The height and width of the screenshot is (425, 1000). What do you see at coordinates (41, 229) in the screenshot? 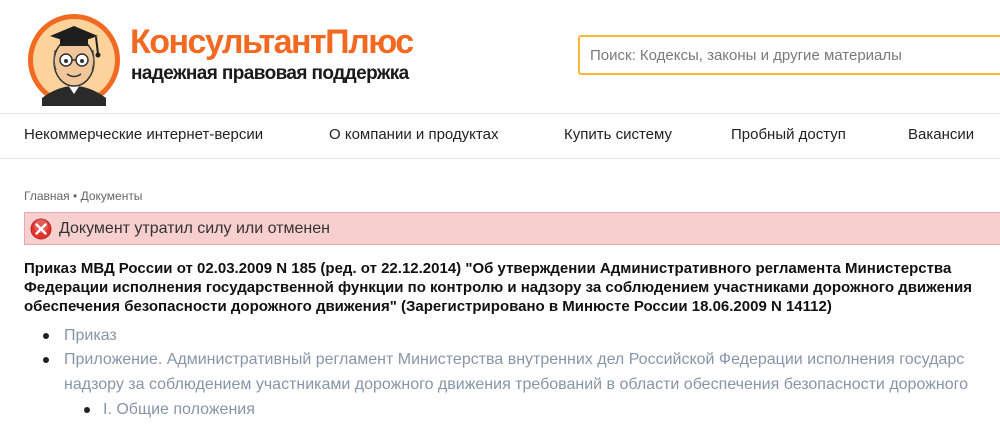
I see `error-x-icon` at bounding box center [41, 229].